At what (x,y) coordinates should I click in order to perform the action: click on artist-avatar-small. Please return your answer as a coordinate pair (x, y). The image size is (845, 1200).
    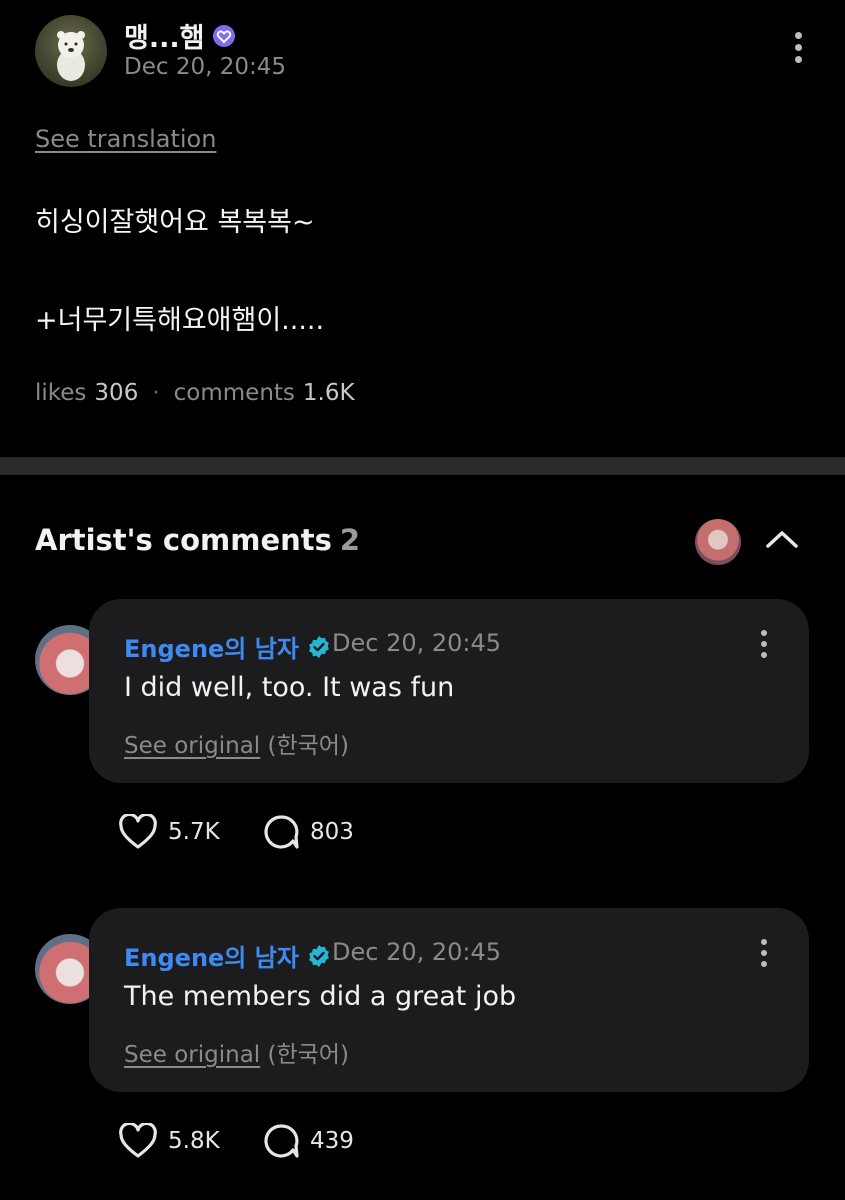
    Looking at the image, I should click on (718, 542).